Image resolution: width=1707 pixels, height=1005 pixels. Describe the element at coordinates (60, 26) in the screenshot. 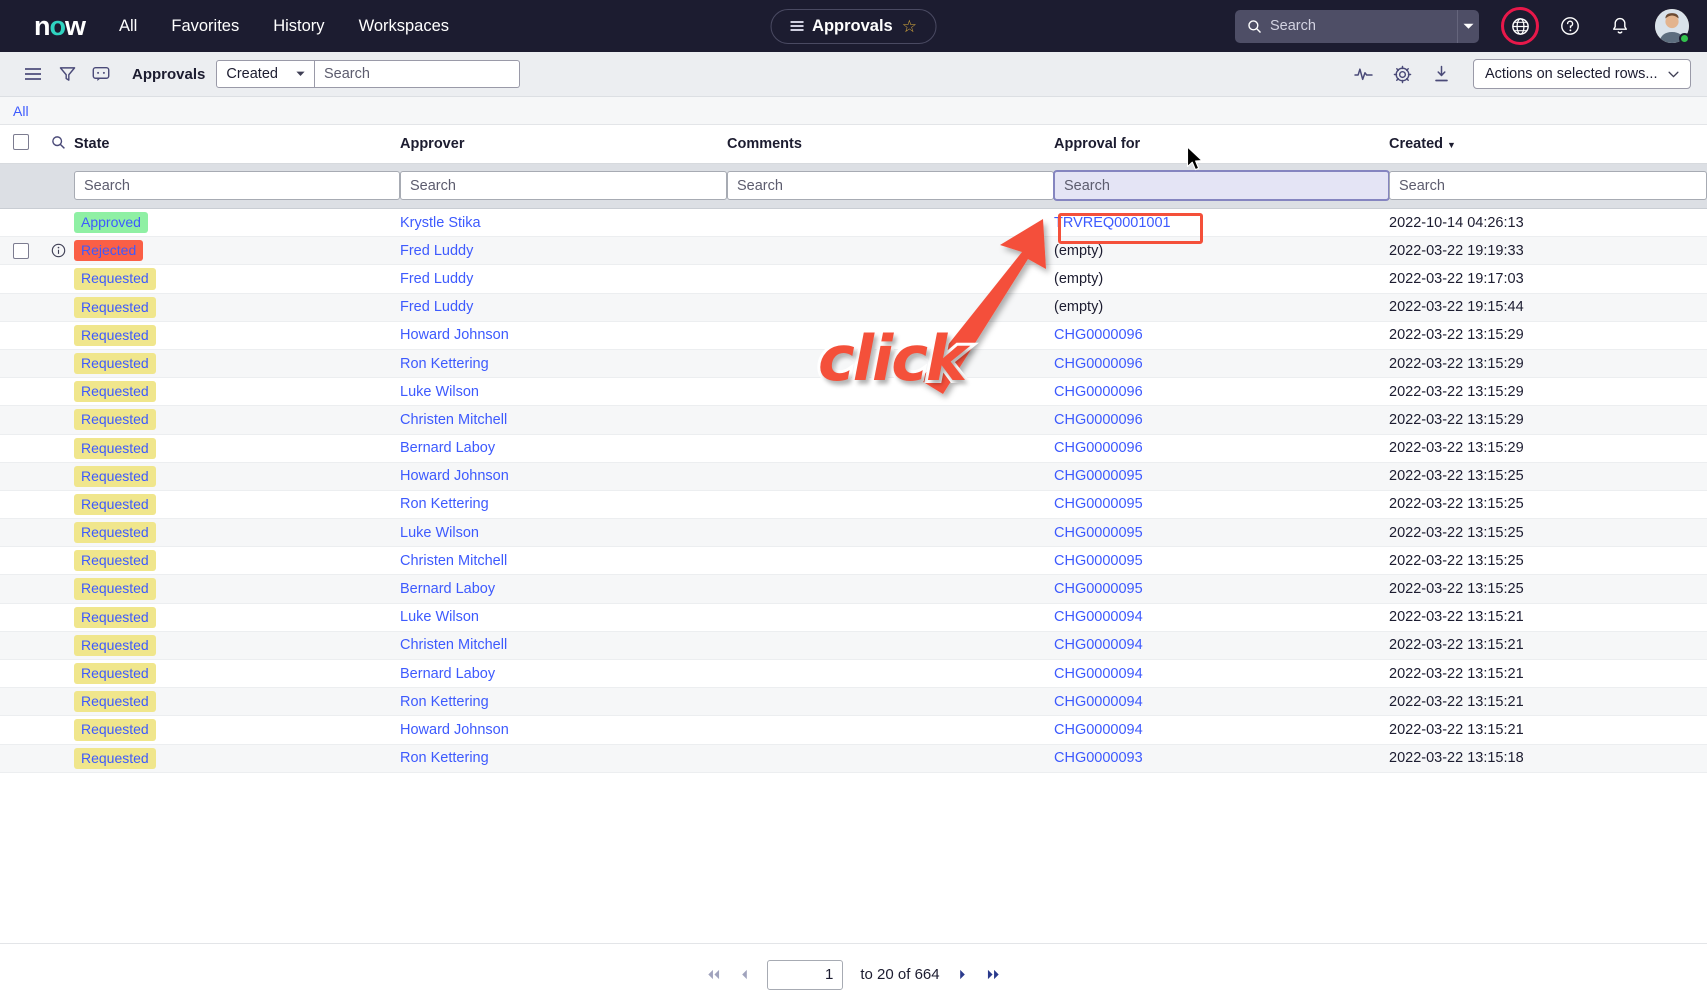

I see `now-logo: now` at that location.